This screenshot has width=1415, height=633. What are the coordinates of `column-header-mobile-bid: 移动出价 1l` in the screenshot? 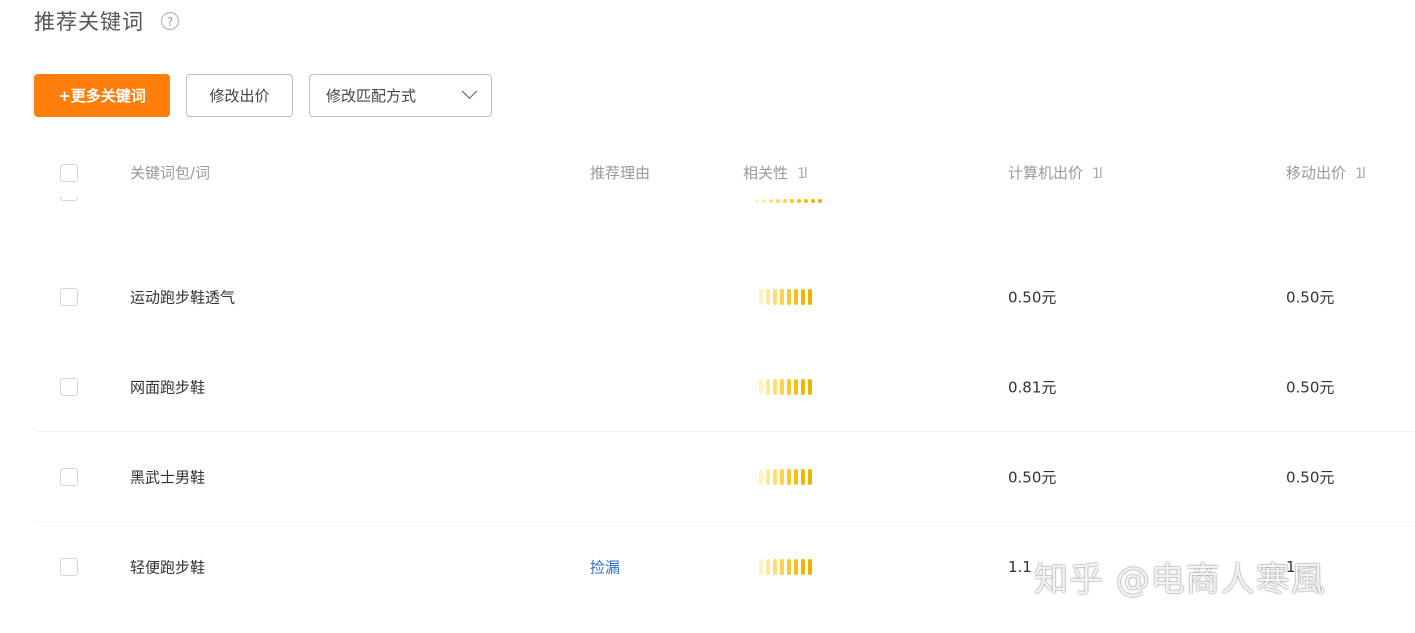 It's located at (1326, 172).